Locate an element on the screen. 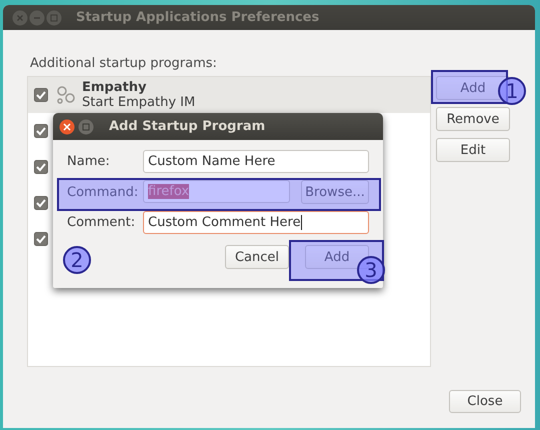 The height and width of the screenshot is (430, 540). window-title: Startup Applications Preferences is located at coordinates (198, 17).